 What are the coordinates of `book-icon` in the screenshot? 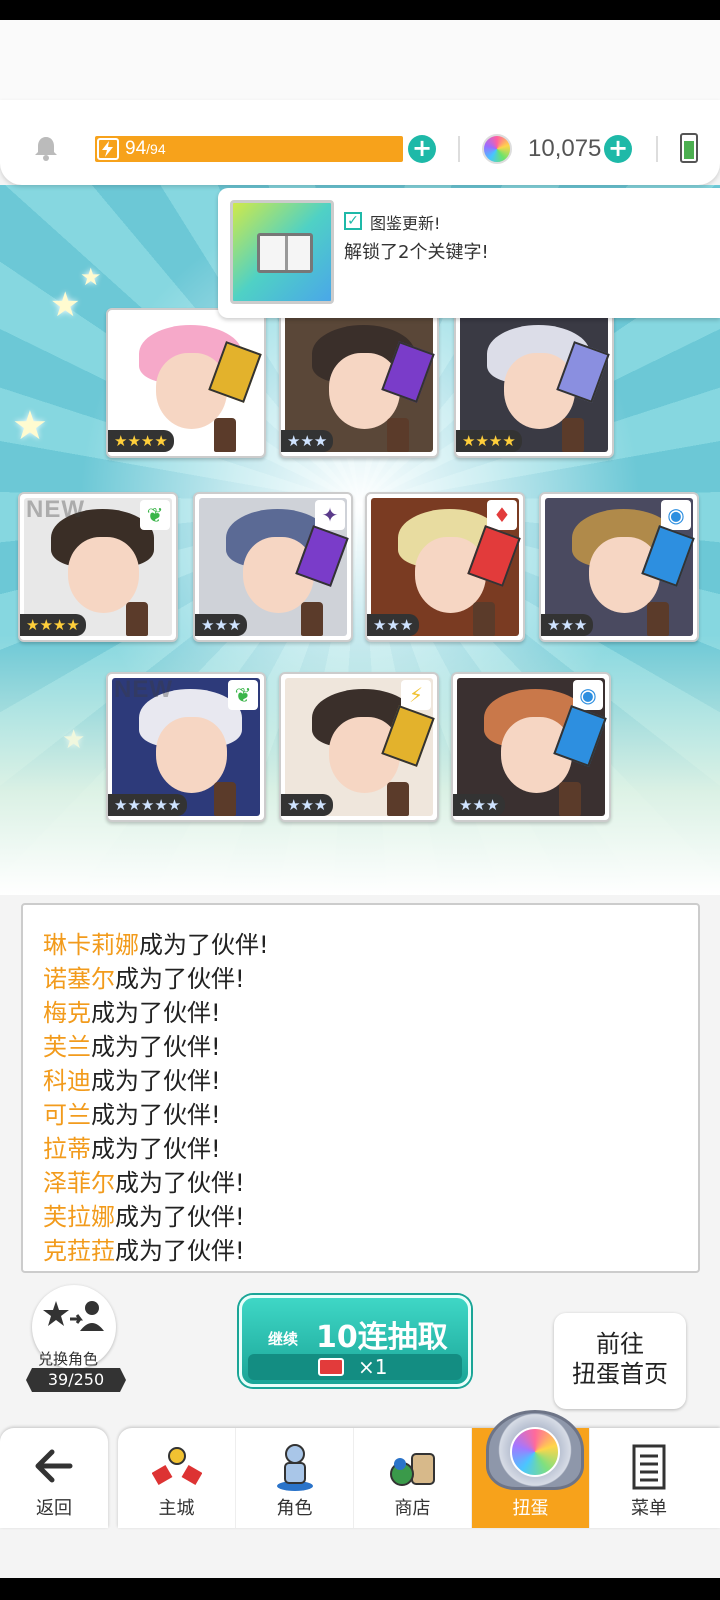 It's located at (282, 252).